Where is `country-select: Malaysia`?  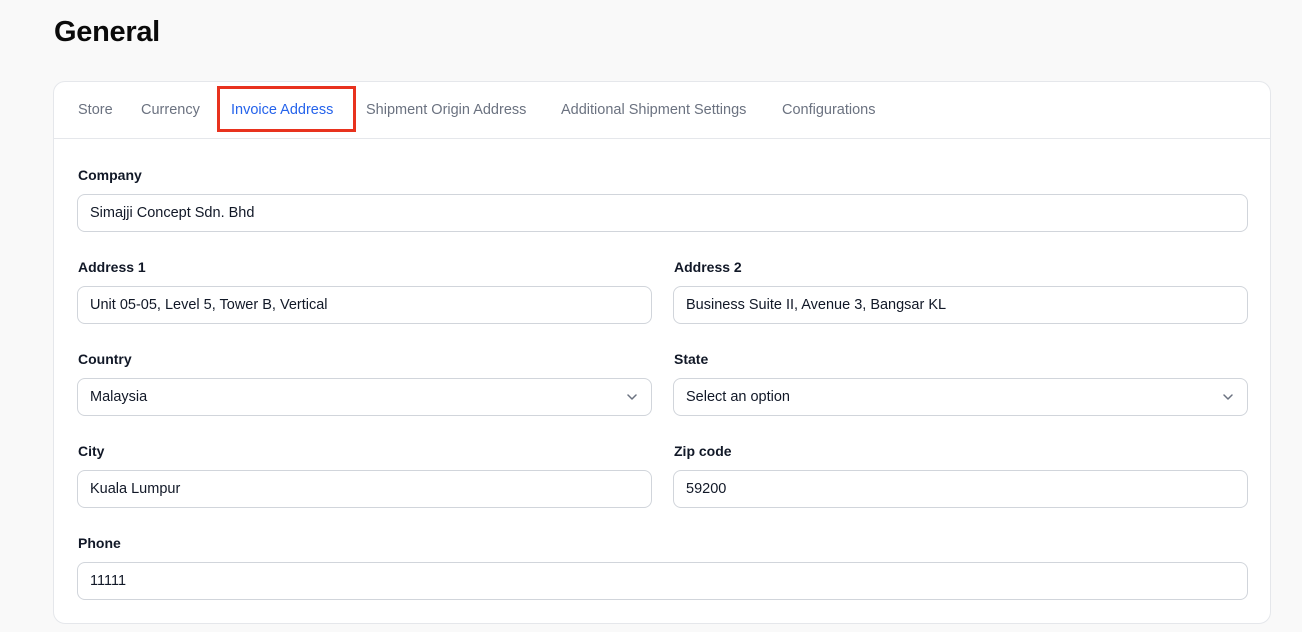 country-select: Malaysia is located at coordinates (364, 397).